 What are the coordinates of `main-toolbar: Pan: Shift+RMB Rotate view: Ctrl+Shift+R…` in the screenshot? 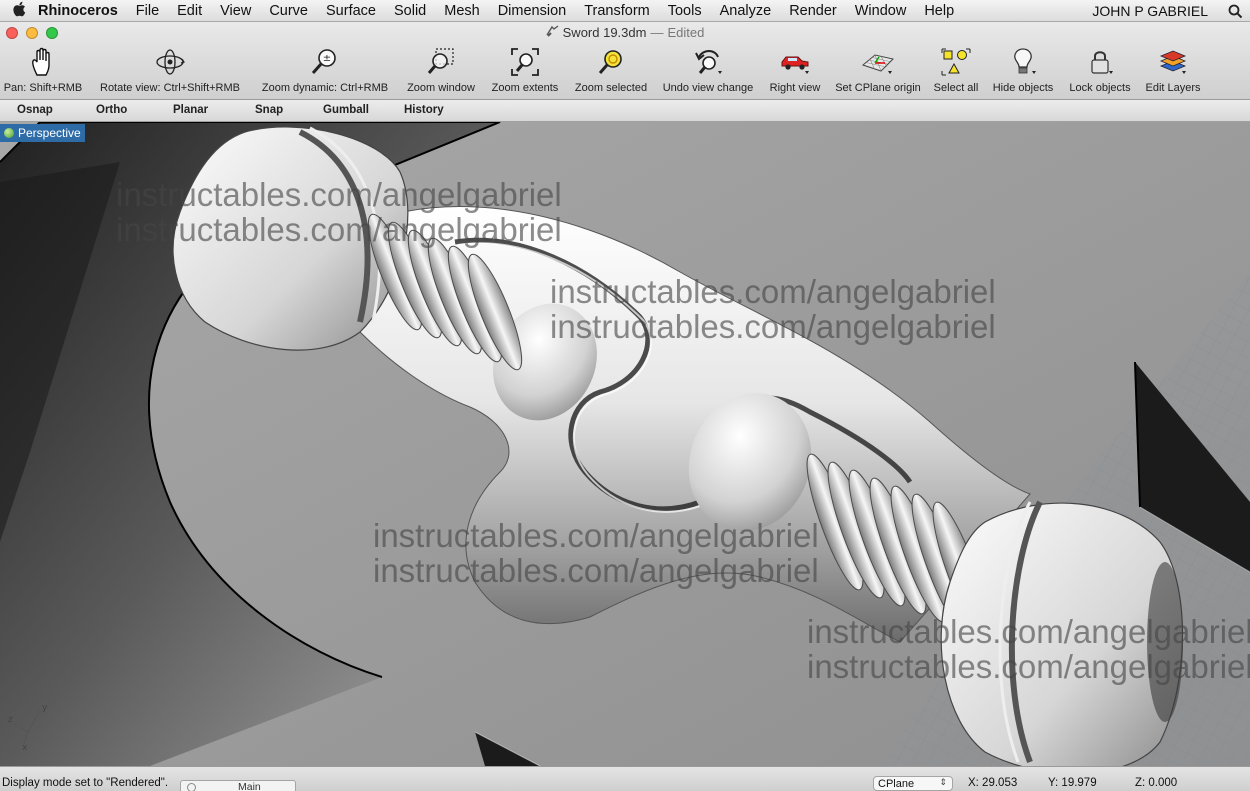 It's located at (625, 71).